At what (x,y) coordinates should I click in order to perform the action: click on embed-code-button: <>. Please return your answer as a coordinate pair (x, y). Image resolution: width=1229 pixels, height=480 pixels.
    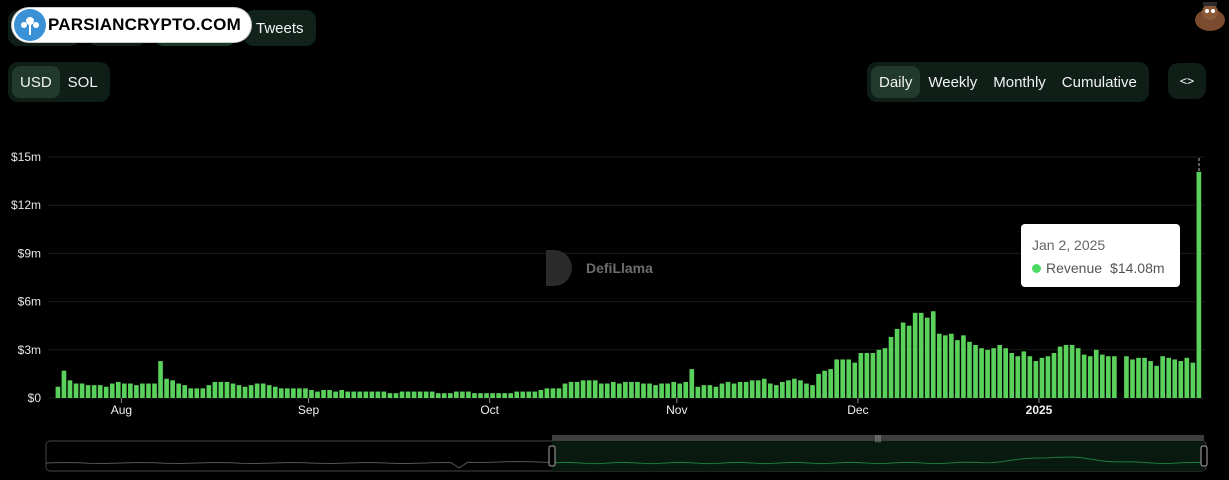
    Looking at the image, I should click on (1187, 81).